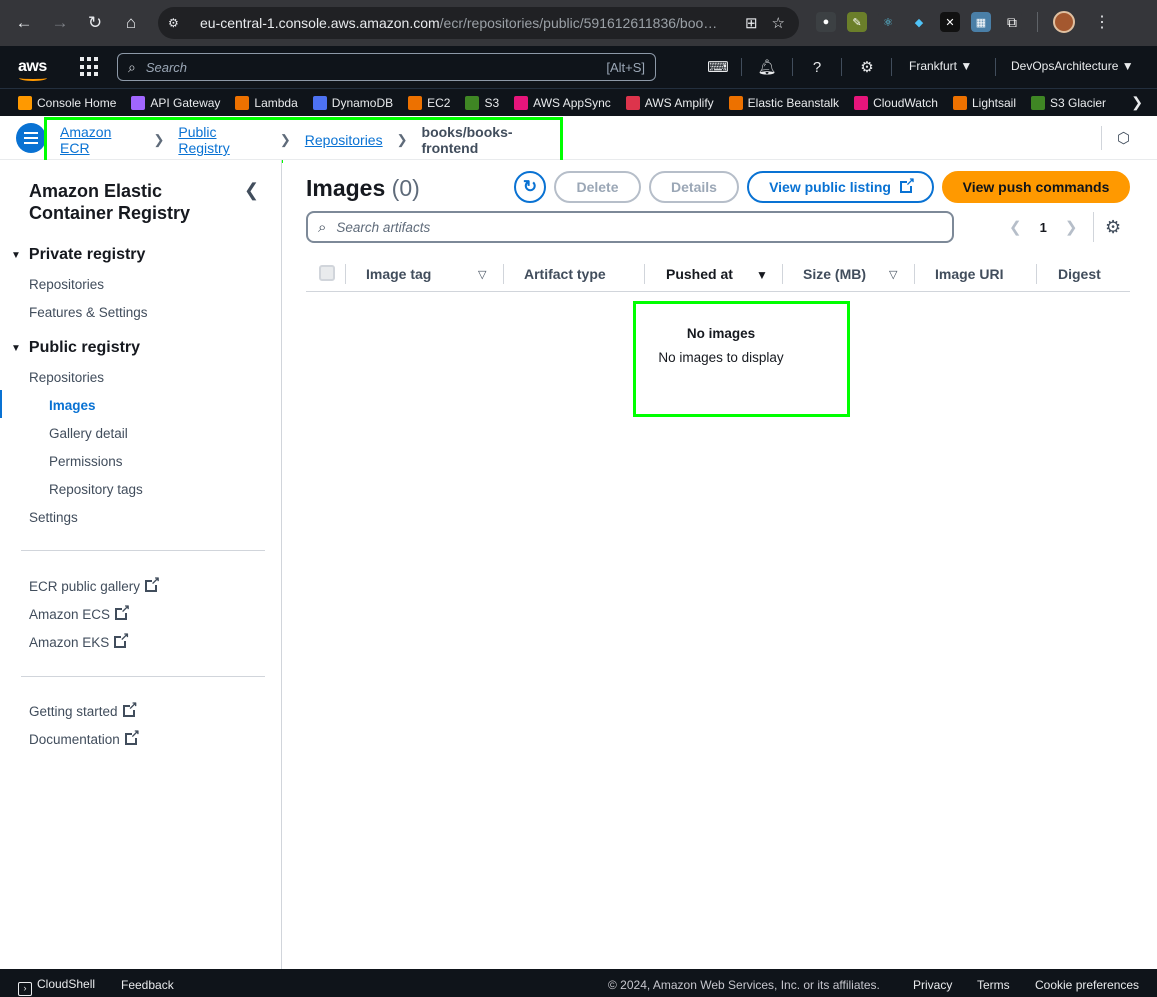  What do you see at coordinates (817, 67) in the screenshot?
I see `help-icon: ?` at bounding box center [817, 67].